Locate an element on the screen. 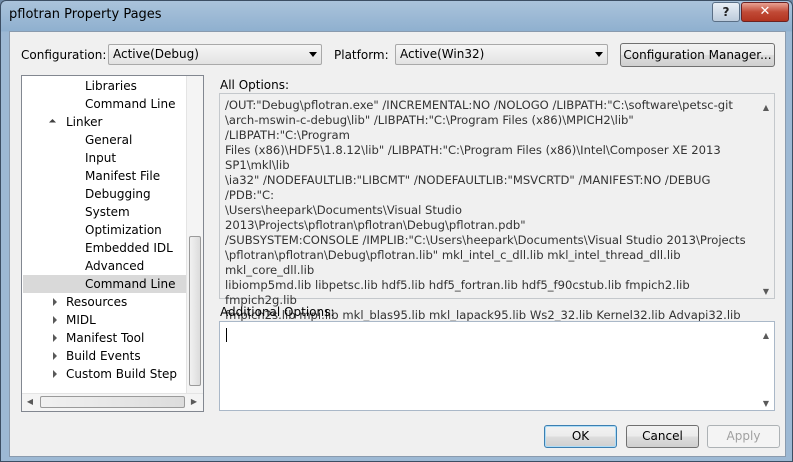 Image resolution: width=793 pixels, height=462 pixels. tree-horizontal-scroll-thumb is located at coordinates (112, 402).